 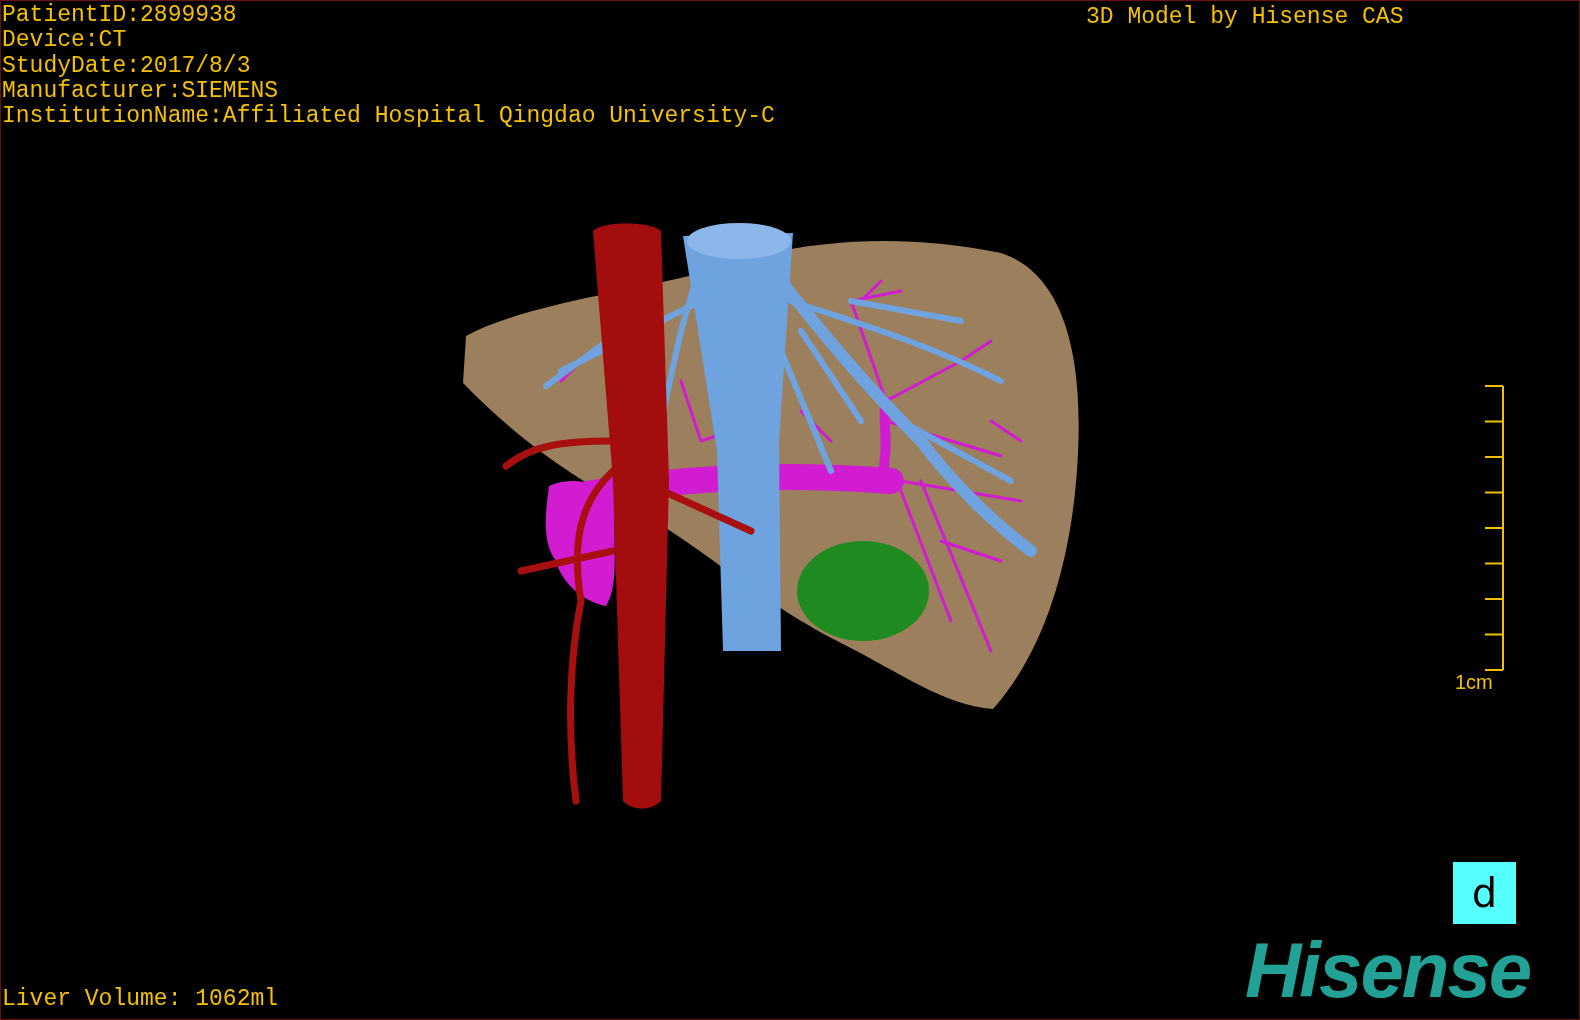 What do you see at coordinates (1474, 682) in the screenshot?
I see `scale-label: 1cm` at bounding box center [1474, 682].